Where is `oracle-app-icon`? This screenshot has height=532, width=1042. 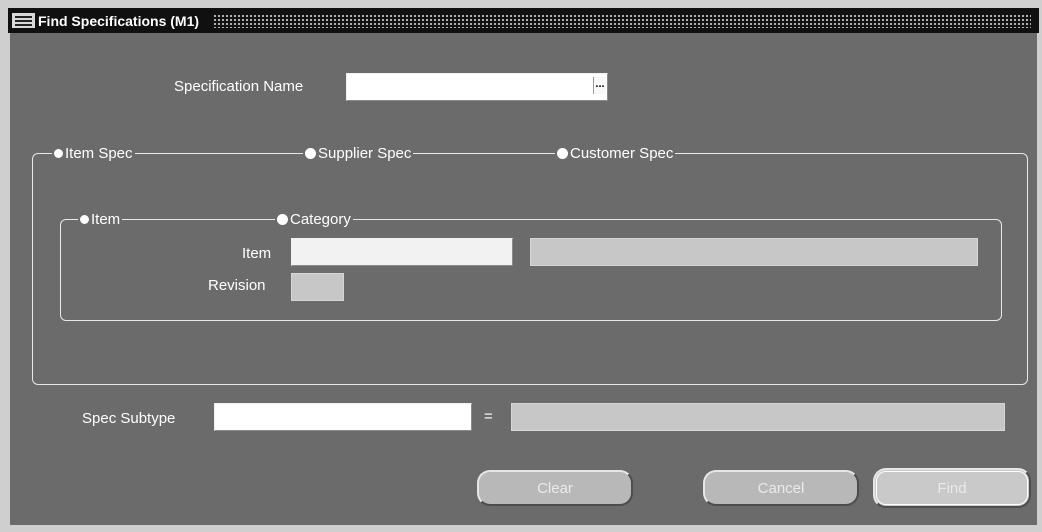
oracle-app-icon is located at coordinates (23, 20).